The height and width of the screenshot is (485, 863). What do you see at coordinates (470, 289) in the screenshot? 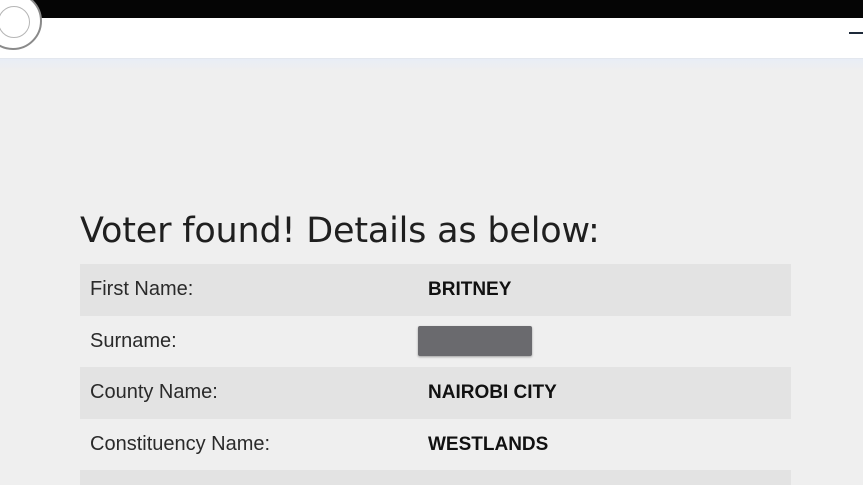
I see `detail-value: BRITNEY` at bounding box center [470, 289].